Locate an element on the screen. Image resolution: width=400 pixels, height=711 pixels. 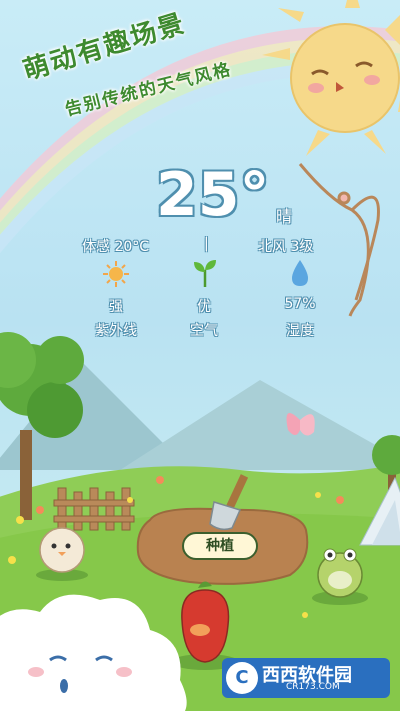
wind-info: 北风 3级 is located at coordinates (286, 247).